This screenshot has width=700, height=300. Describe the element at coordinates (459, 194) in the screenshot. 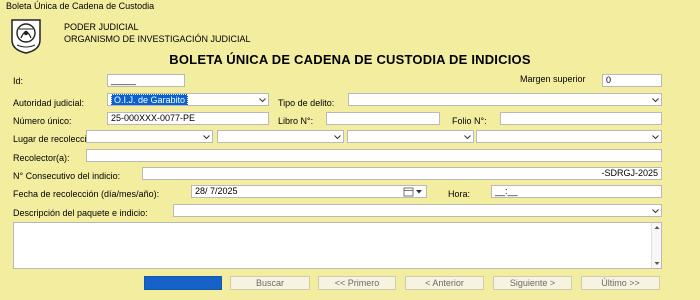

I see `time-label: Hora:` at that location.